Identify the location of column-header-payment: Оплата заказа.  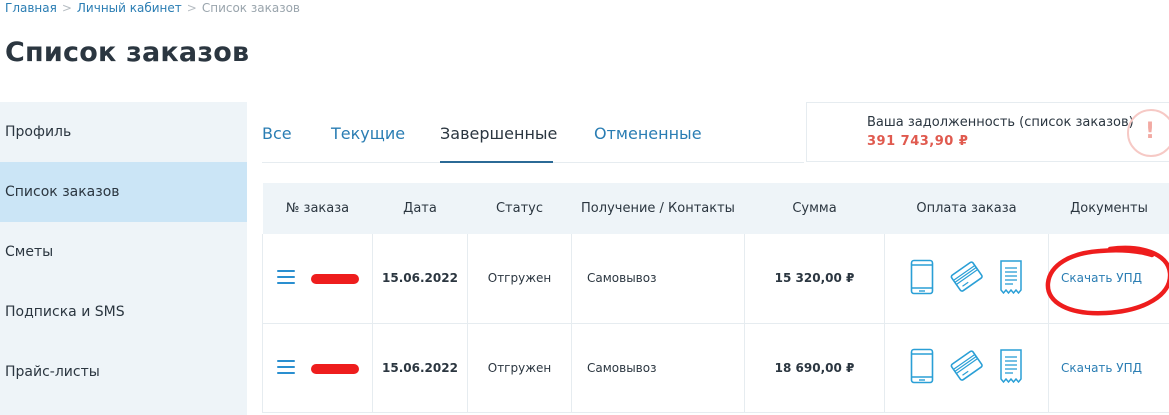
(966, 208).